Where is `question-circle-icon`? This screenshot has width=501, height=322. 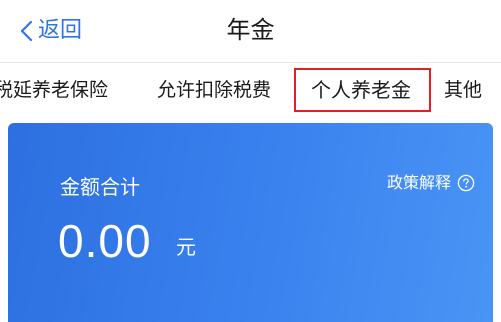
question-circle-icon is located at coordinates (466, 183).